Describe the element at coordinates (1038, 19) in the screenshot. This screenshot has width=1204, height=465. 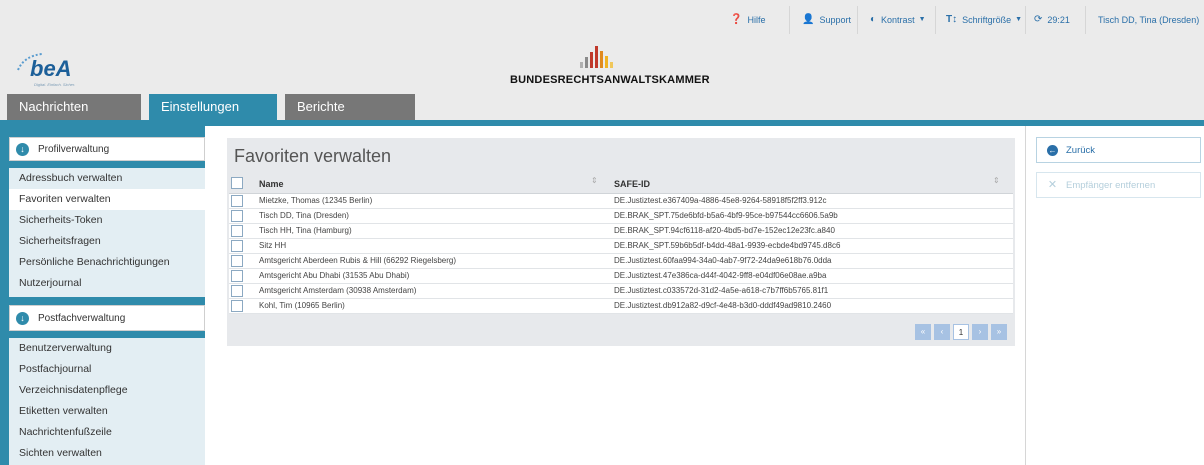
I see `refresh-icon: ⟳` at that location.